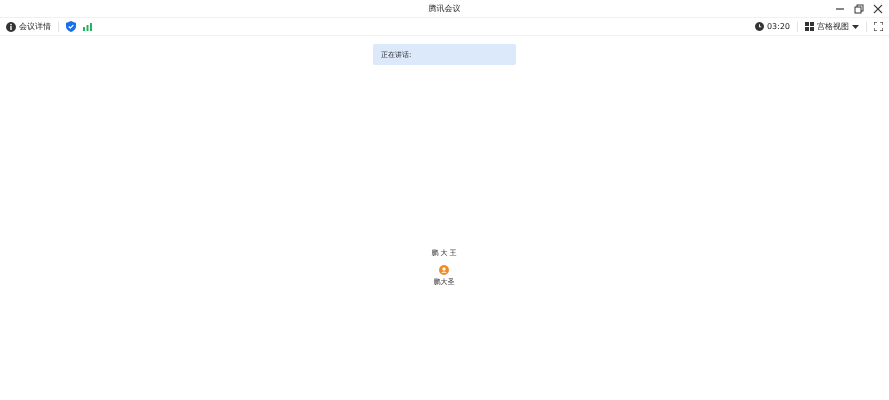  I want to click on view-dropdown: 宫格视图, so click(832, 26).